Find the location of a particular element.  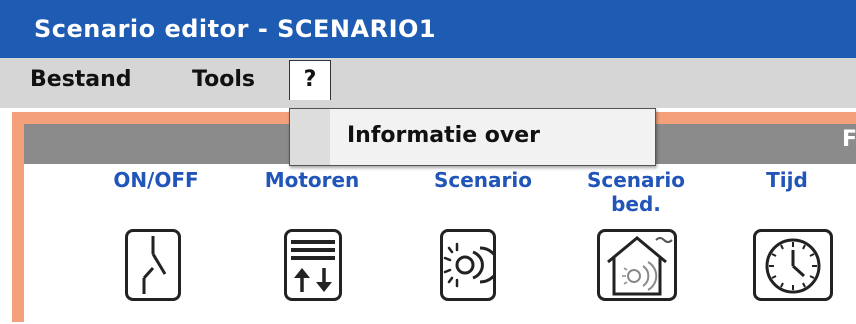

scenario-bed-button is located at coordinates (637, 265).